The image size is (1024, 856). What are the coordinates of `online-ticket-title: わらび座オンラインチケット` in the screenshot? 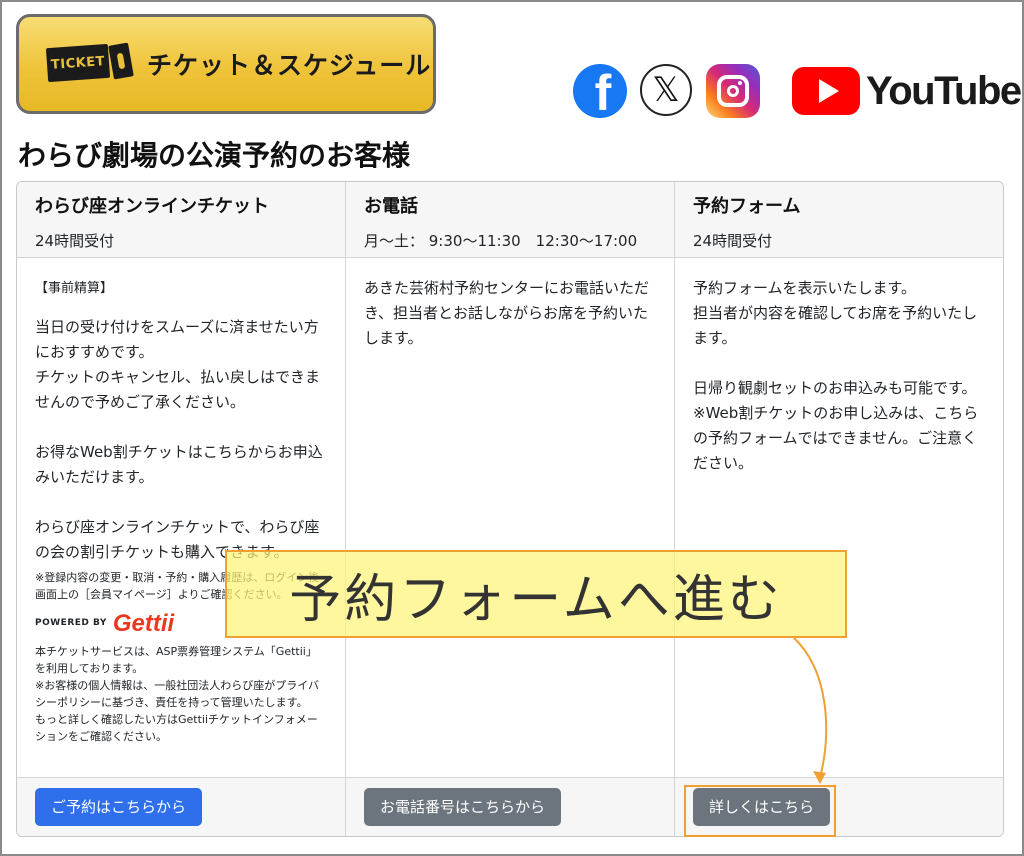 It's located at (152, 206).